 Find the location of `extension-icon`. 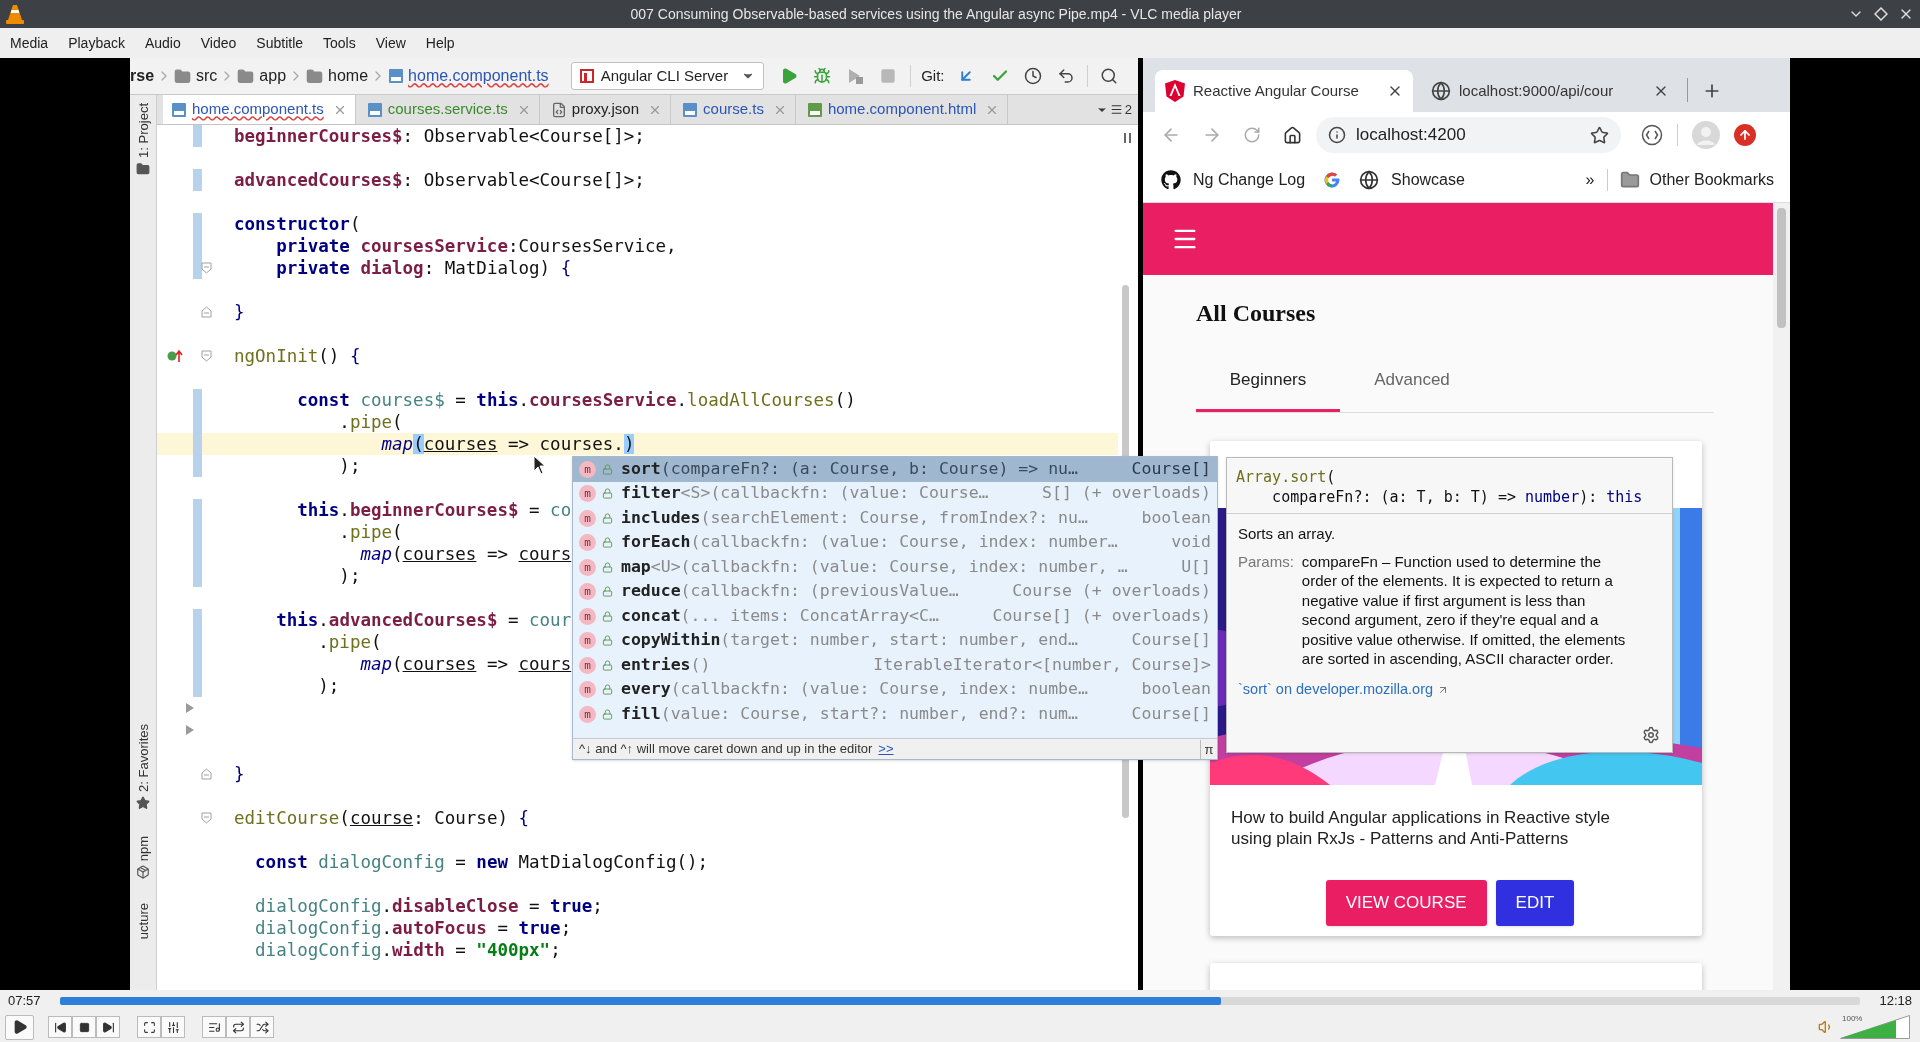

extension-icon is located at coordinates (1652, 135).